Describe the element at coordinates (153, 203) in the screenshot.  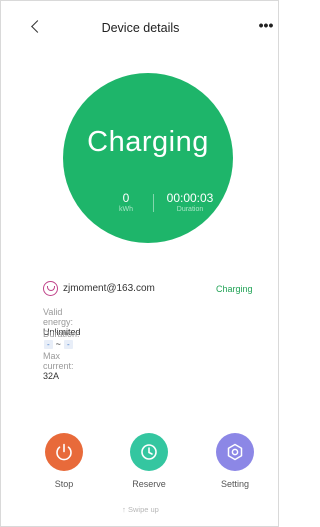
I see `stat-divider` at that location.